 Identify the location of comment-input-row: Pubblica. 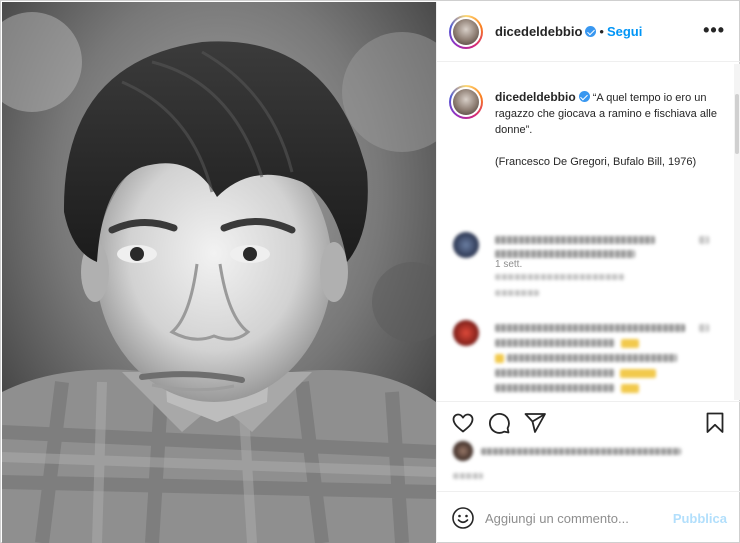
(588, 517).